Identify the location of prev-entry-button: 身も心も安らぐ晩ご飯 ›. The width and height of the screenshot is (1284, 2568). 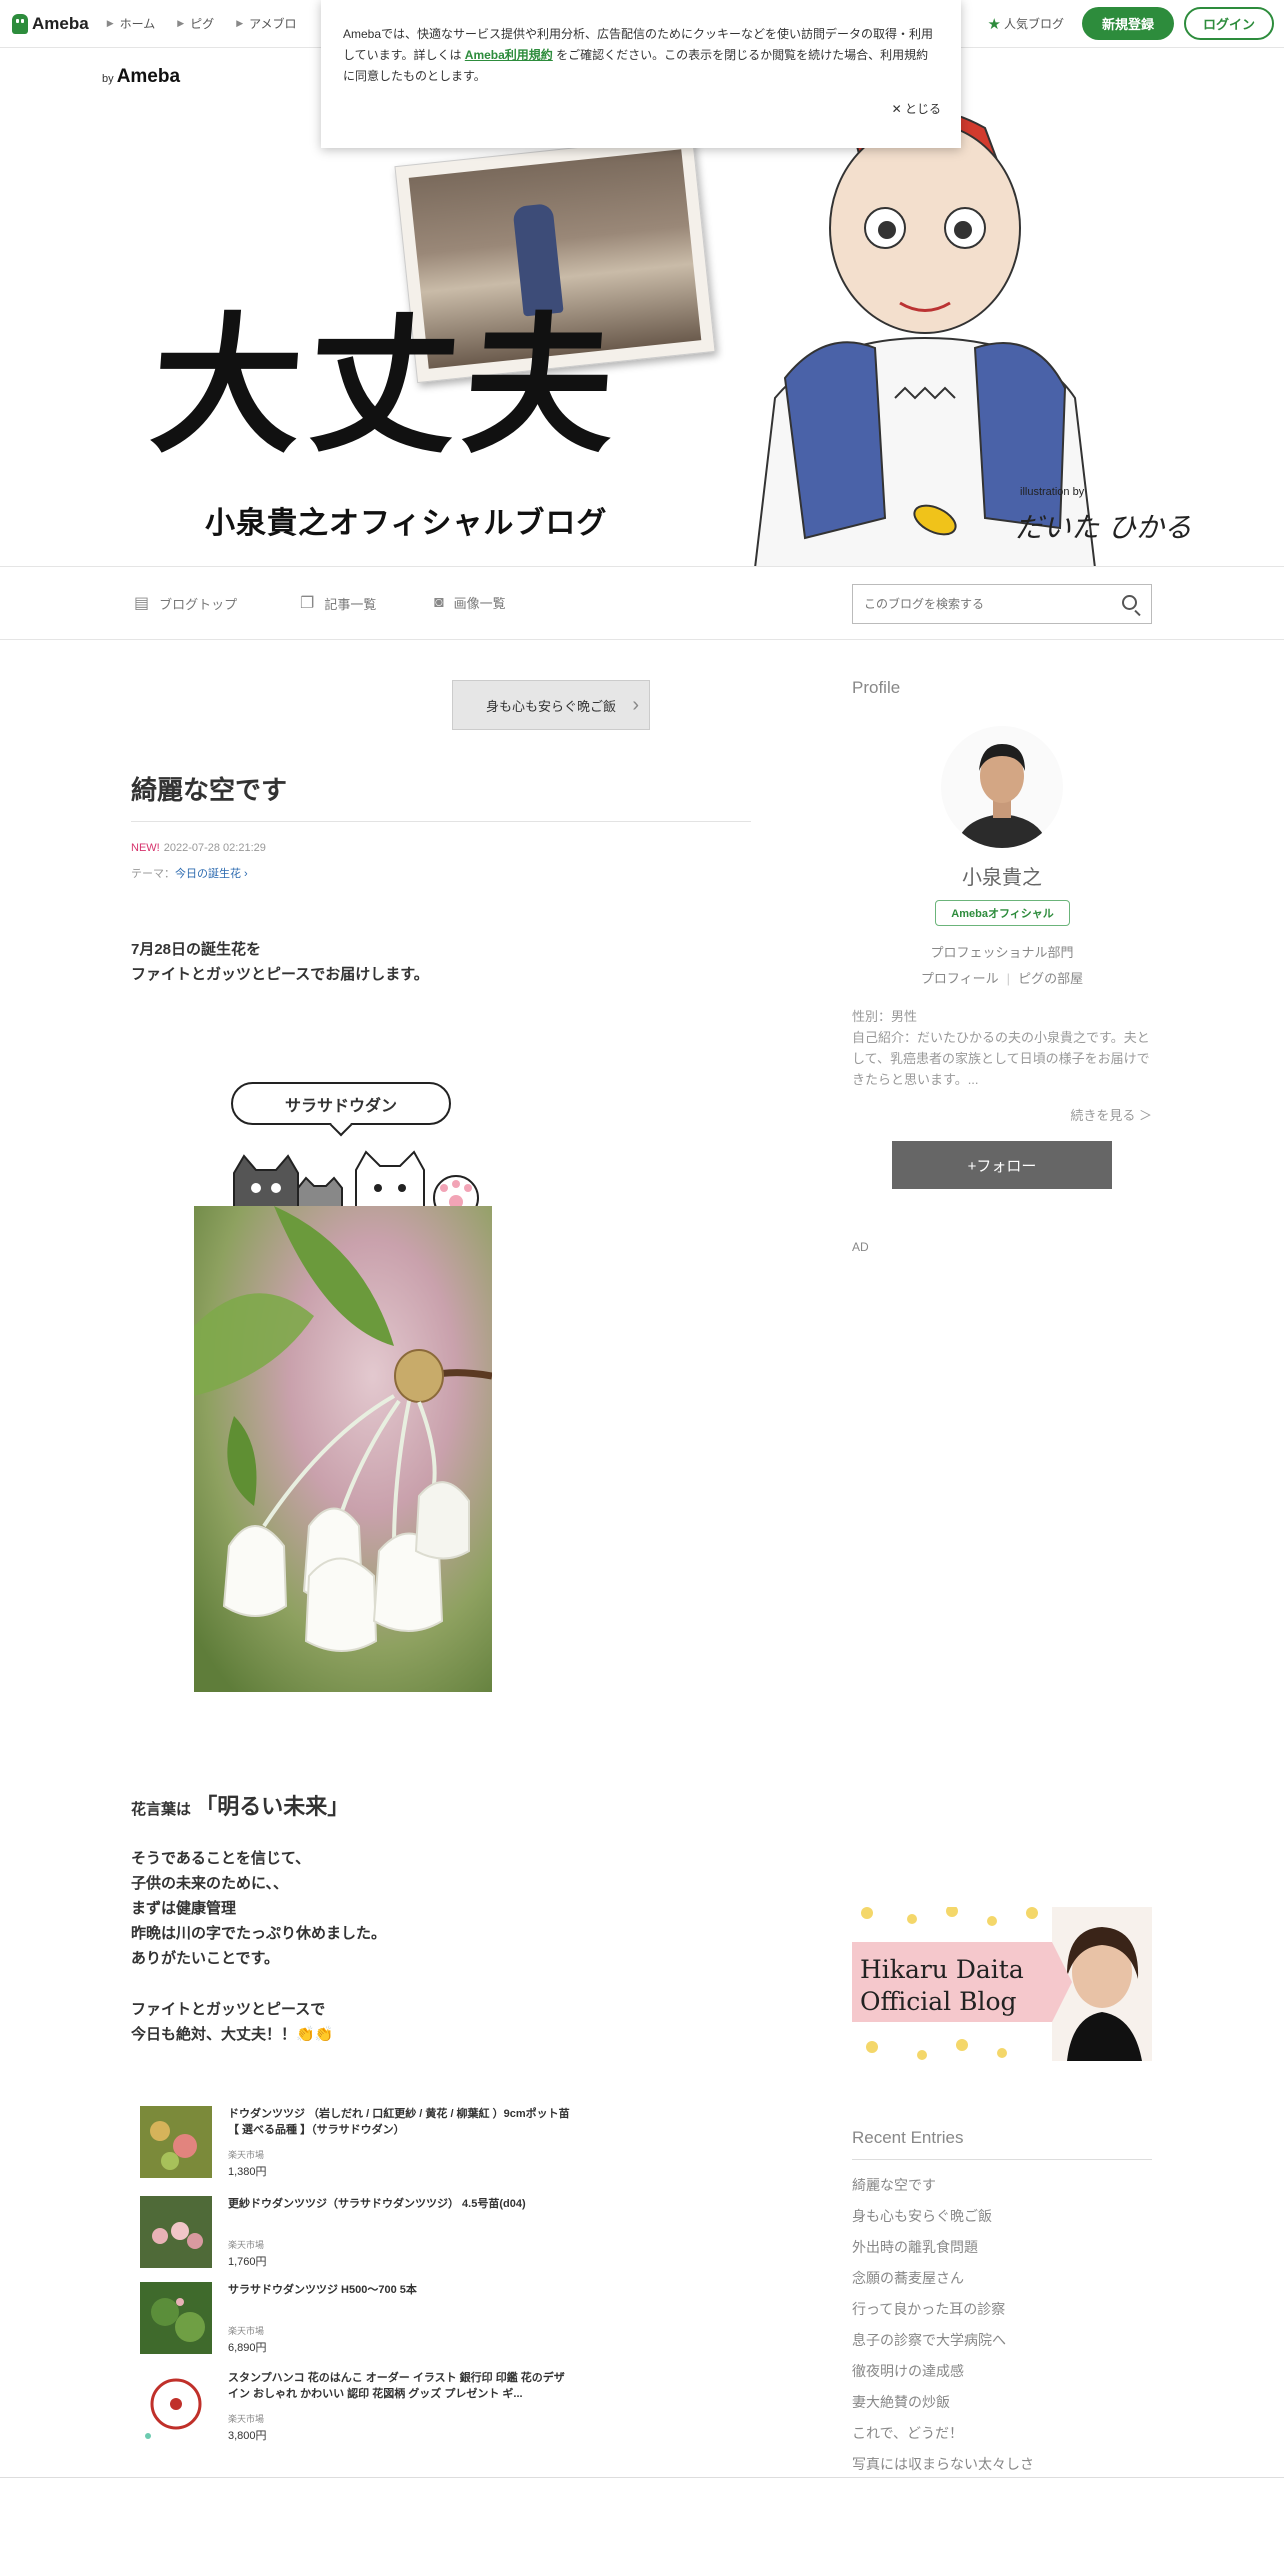
(551, 705).